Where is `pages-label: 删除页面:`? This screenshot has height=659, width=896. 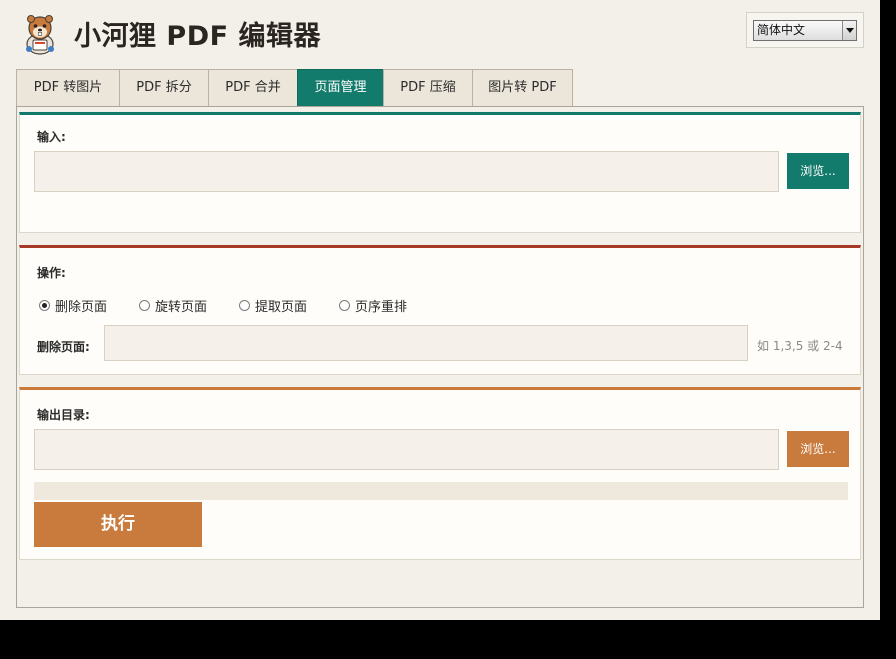 pages-label: 删除页面: is located at coordinates (63, 347).